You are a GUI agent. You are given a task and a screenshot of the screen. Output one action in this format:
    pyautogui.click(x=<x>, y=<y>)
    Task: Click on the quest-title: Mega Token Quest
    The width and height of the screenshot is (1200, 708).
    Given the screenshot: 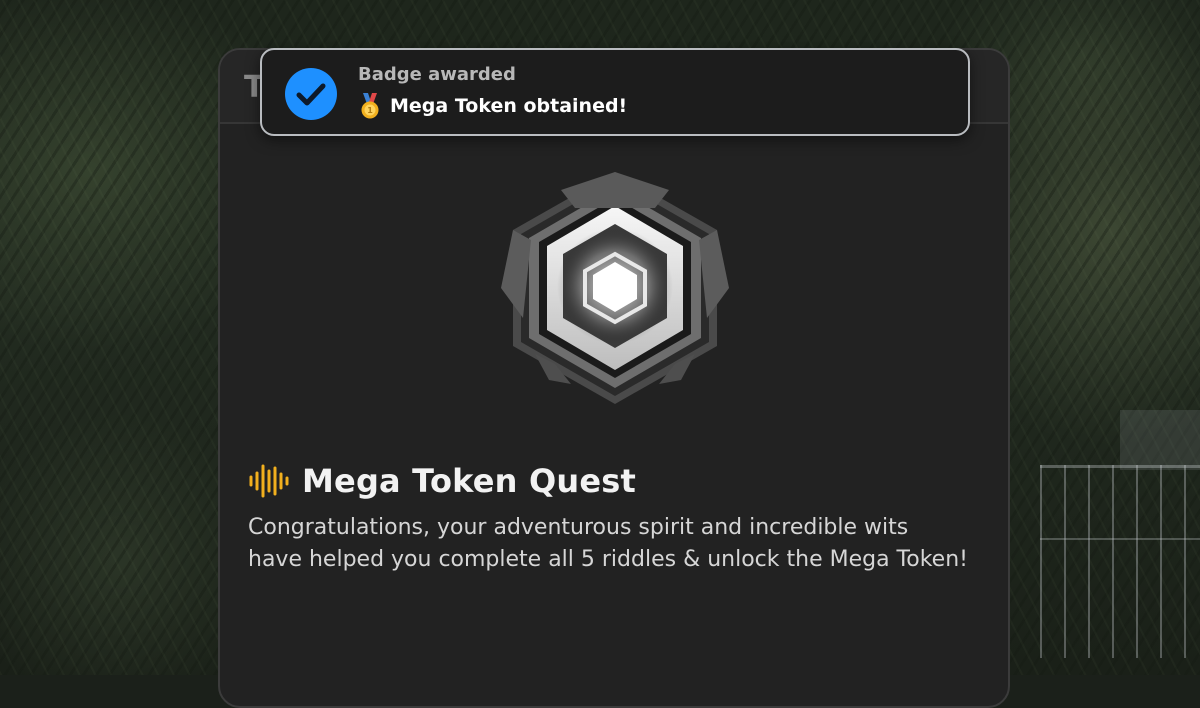 What is the action you would take?
    pyautogui.click(x=469, y=481)
    